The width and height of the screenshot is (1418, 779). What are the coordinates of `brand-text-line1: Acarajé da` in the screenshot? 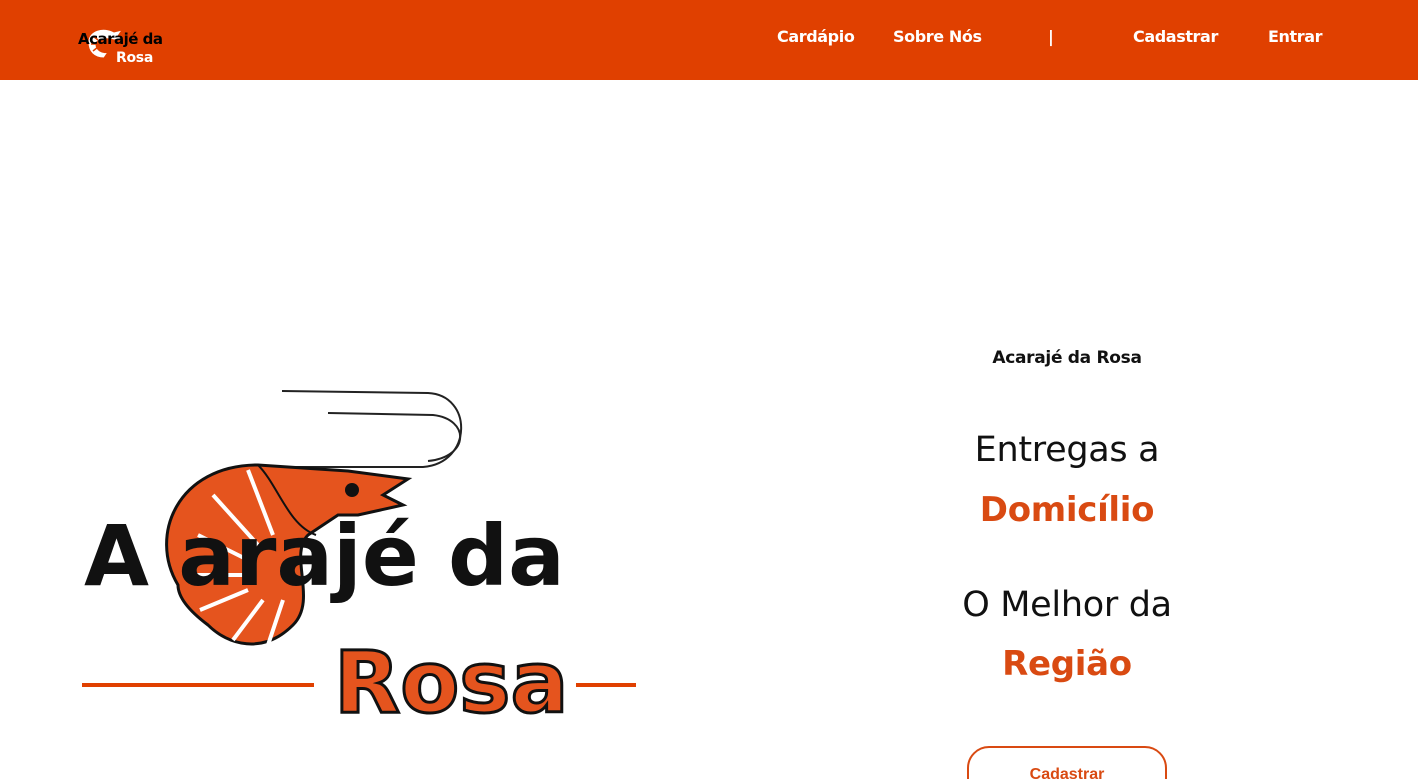 It's located at (120, 39).